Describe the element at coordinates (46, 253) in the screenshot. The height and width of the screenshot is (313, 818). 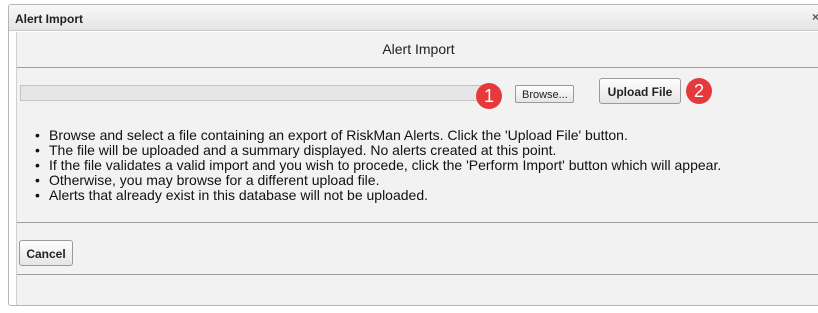
I see `cancel-button: Cancel` at that location.